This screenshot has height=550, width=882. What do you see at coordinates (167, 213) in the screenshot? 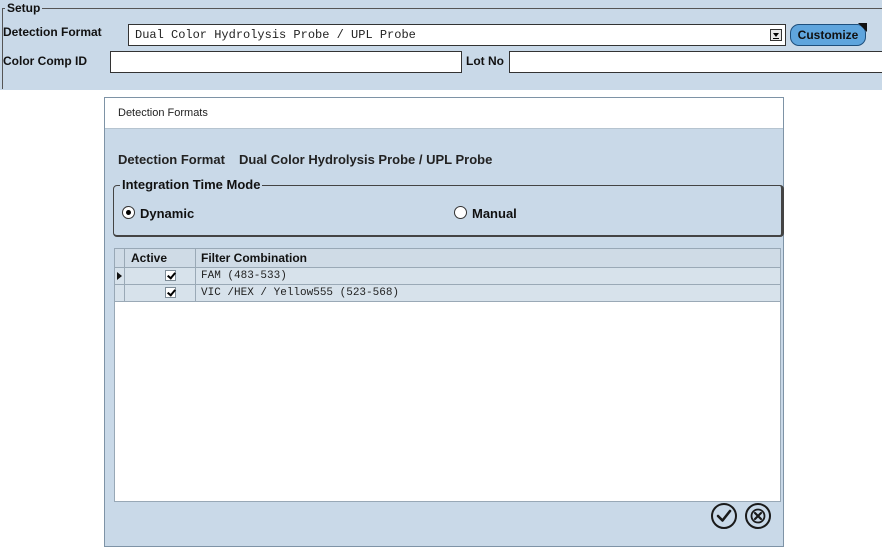
I see `radio-dynamic-label: Dynamic` at bounding box center [167, 213].